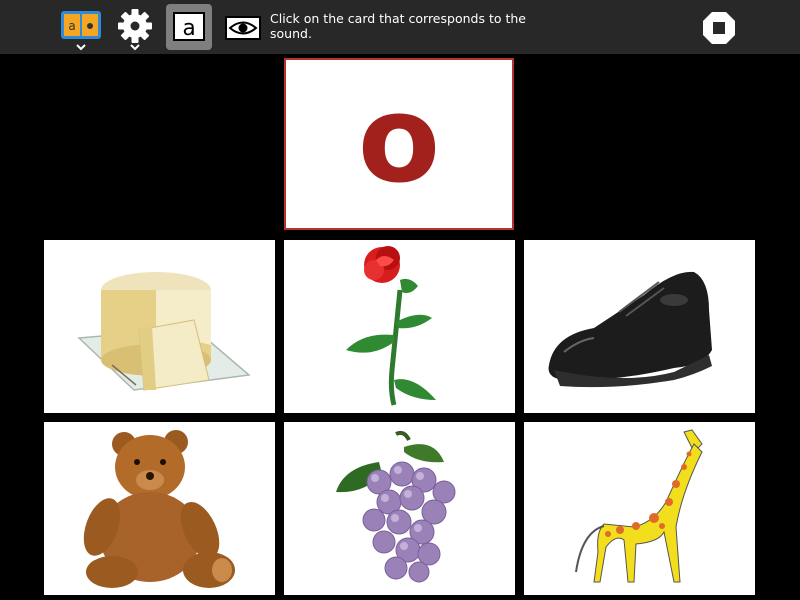 Image resolution: width=800 pixels, height=600 pixels. I want to click on card-grapes, so click(399, 508).